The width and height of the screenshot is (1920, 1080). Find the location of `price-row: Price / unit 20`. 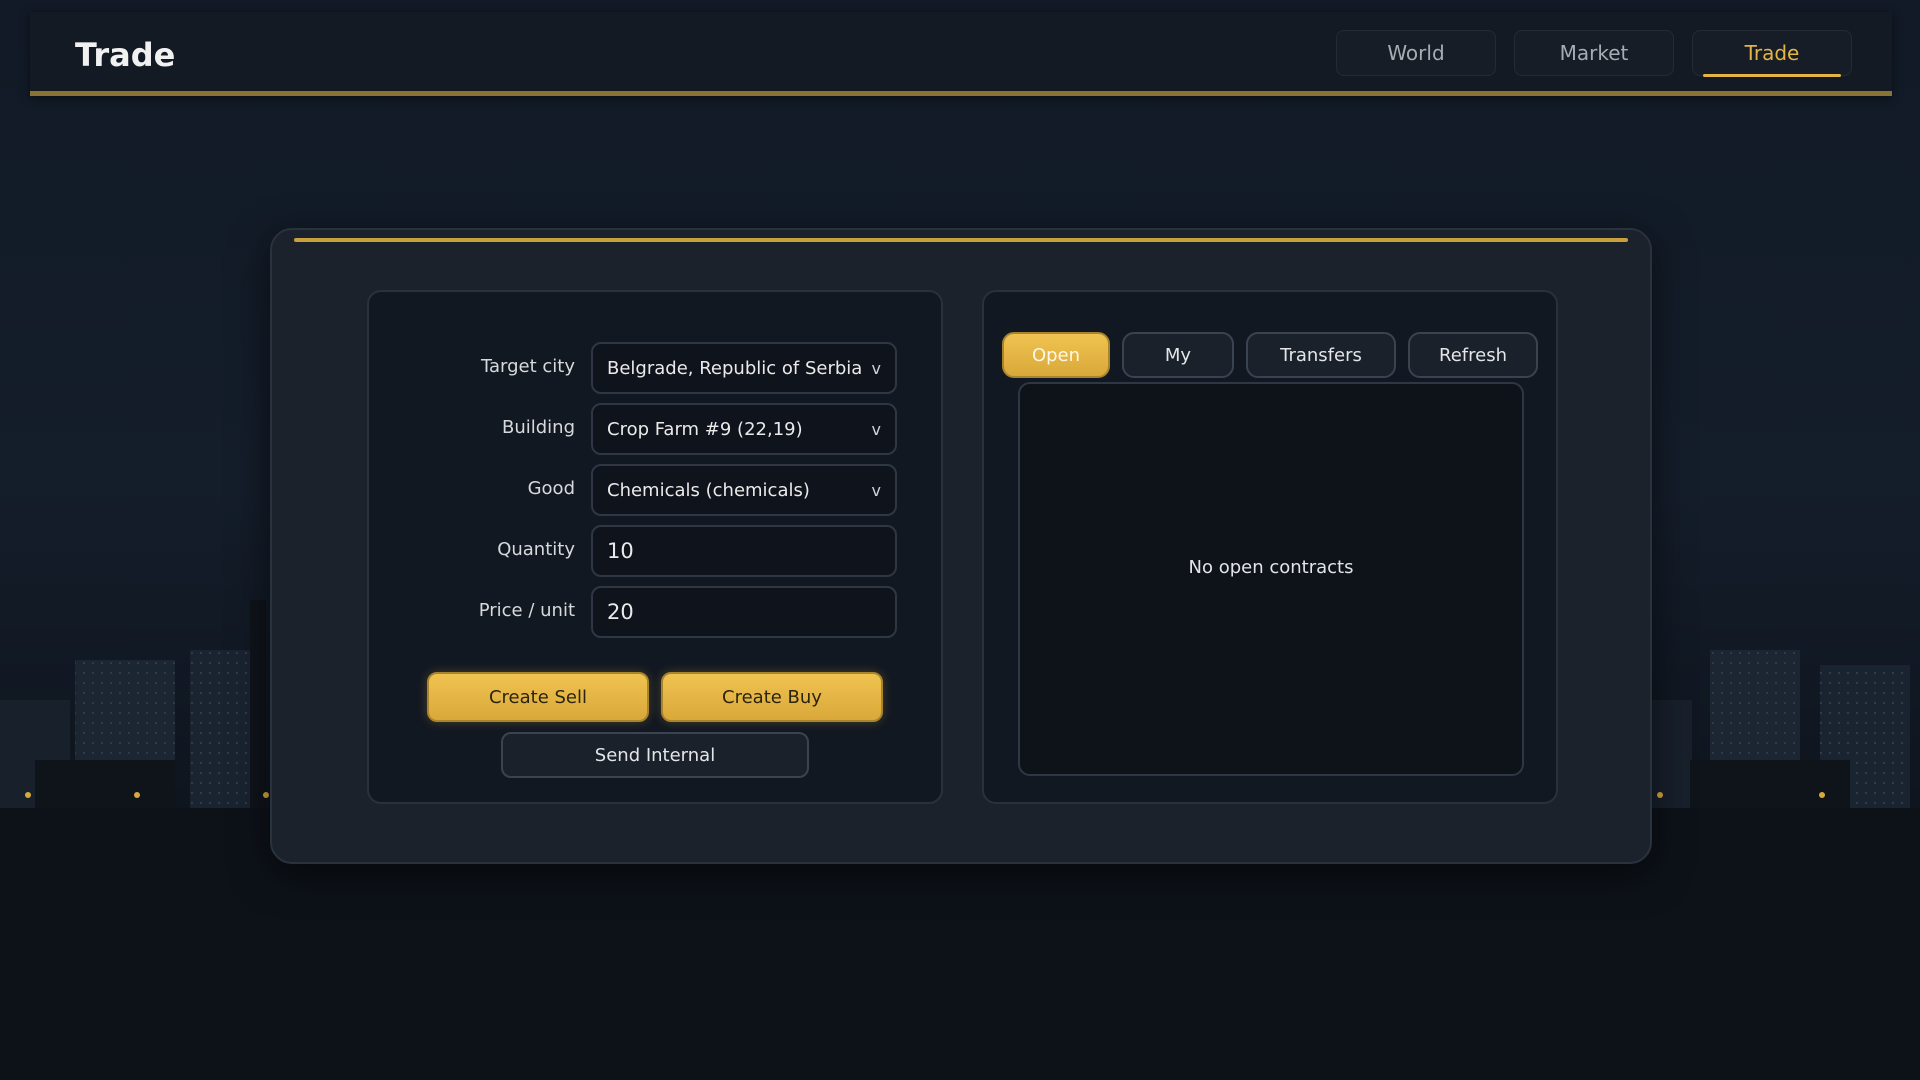

price-row: Price / unit 20 is located at coordinates (657, 612).